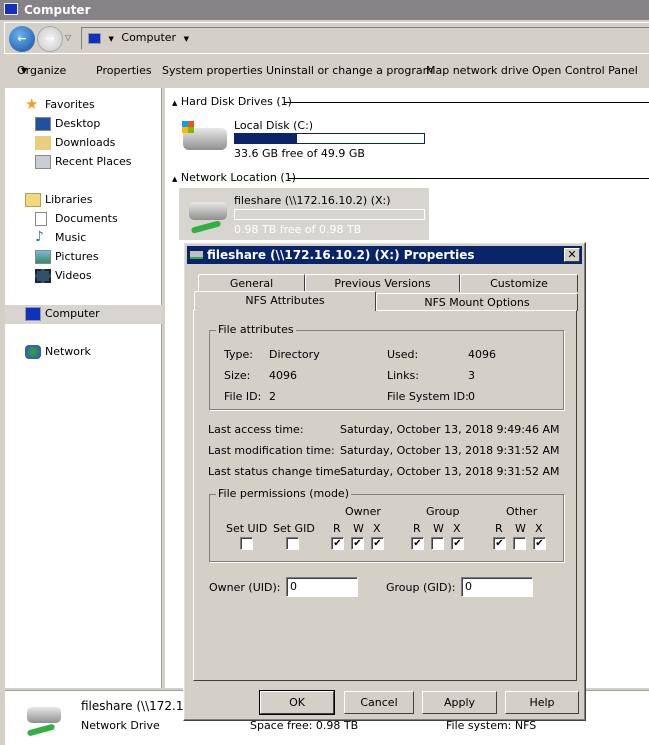 The width and height of the screenshot is (649, 745). I want to click on tab-nfs-attributes: NFS Attributes, so click(285, 301).